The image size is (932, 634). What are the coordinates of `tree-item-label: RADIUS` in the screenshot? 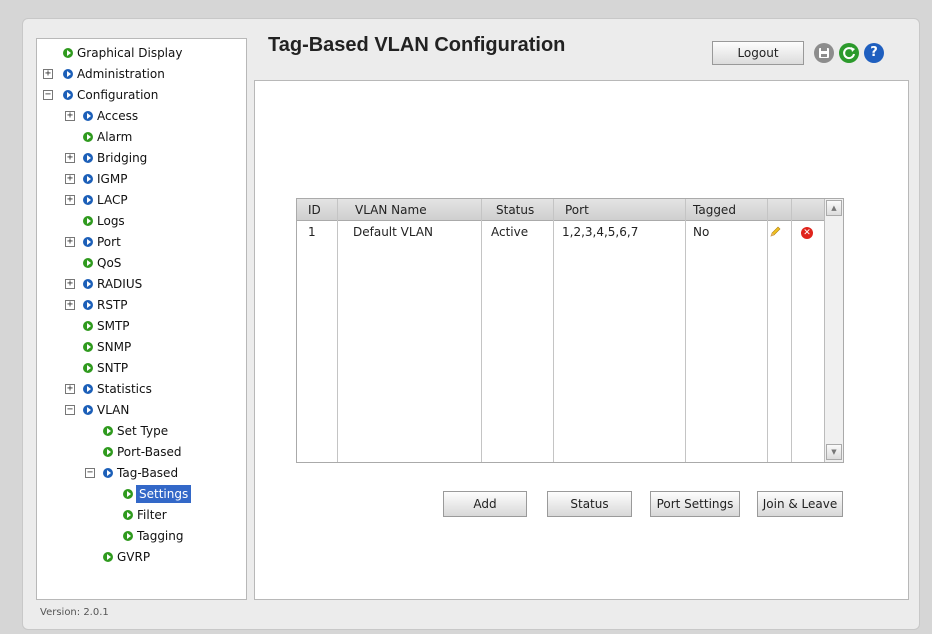 It's located at (120, 284).